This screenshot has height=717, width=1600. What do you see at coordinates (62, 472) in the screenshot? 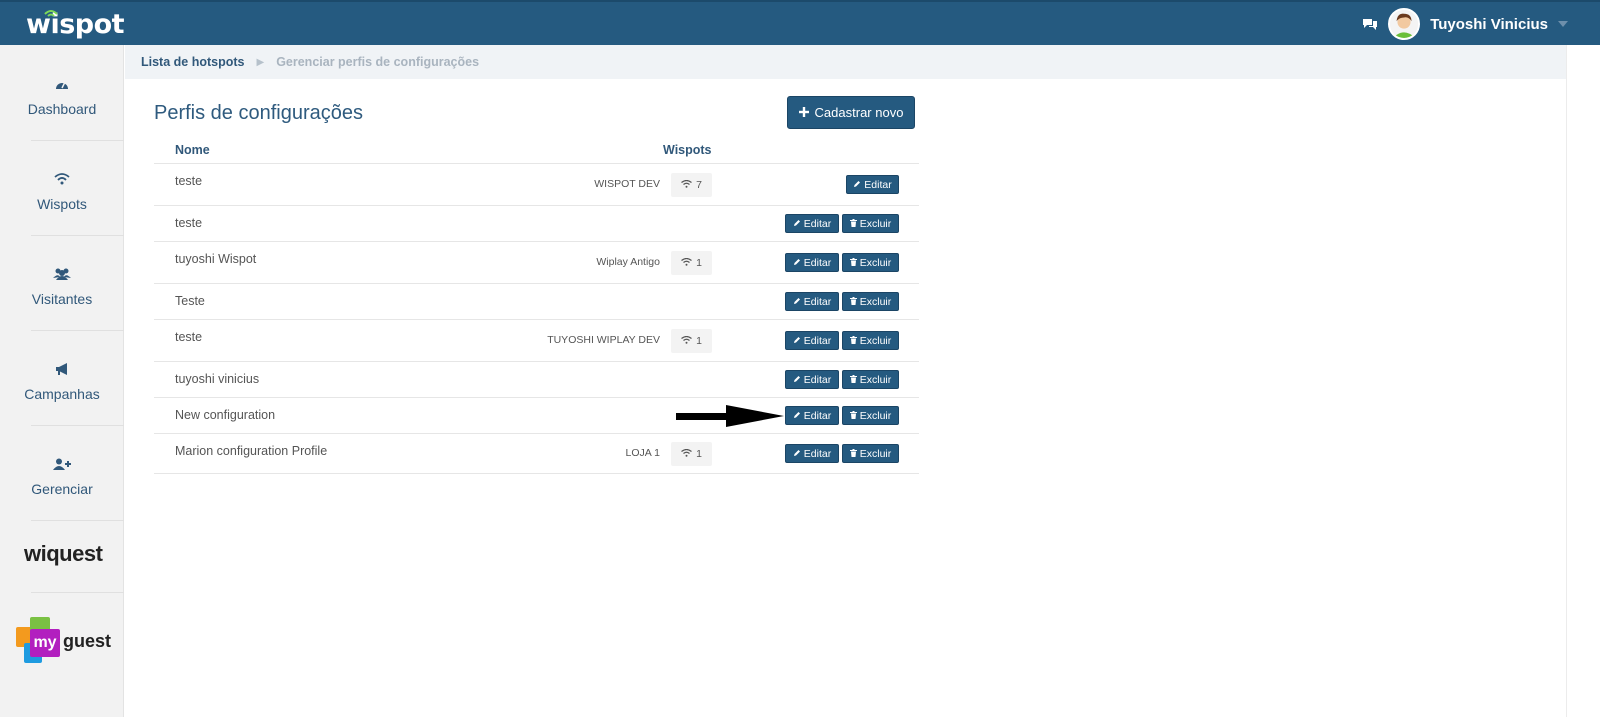
I see `sidebar-item-gerenciar: Gerenciar` at bounding box center [62, 472].